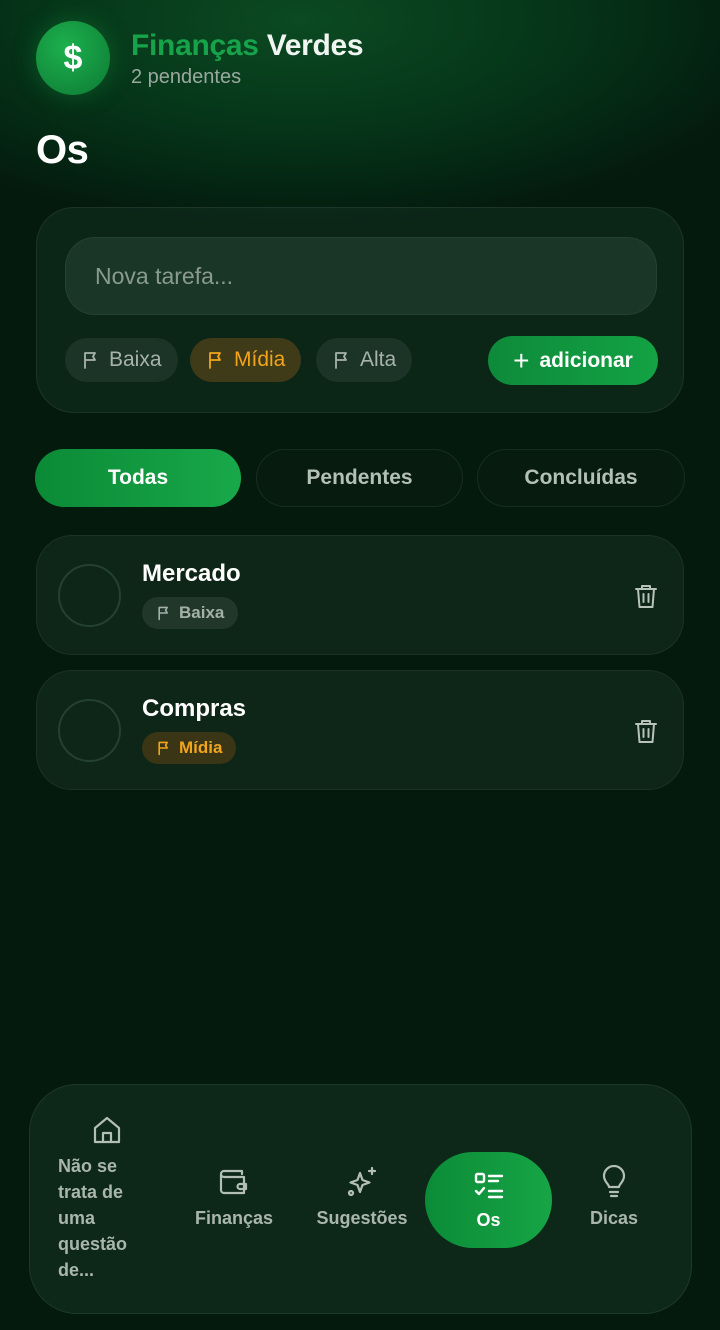 The image size is (720, 1330). I want to click on task-list-icon, so click(488, 1185).